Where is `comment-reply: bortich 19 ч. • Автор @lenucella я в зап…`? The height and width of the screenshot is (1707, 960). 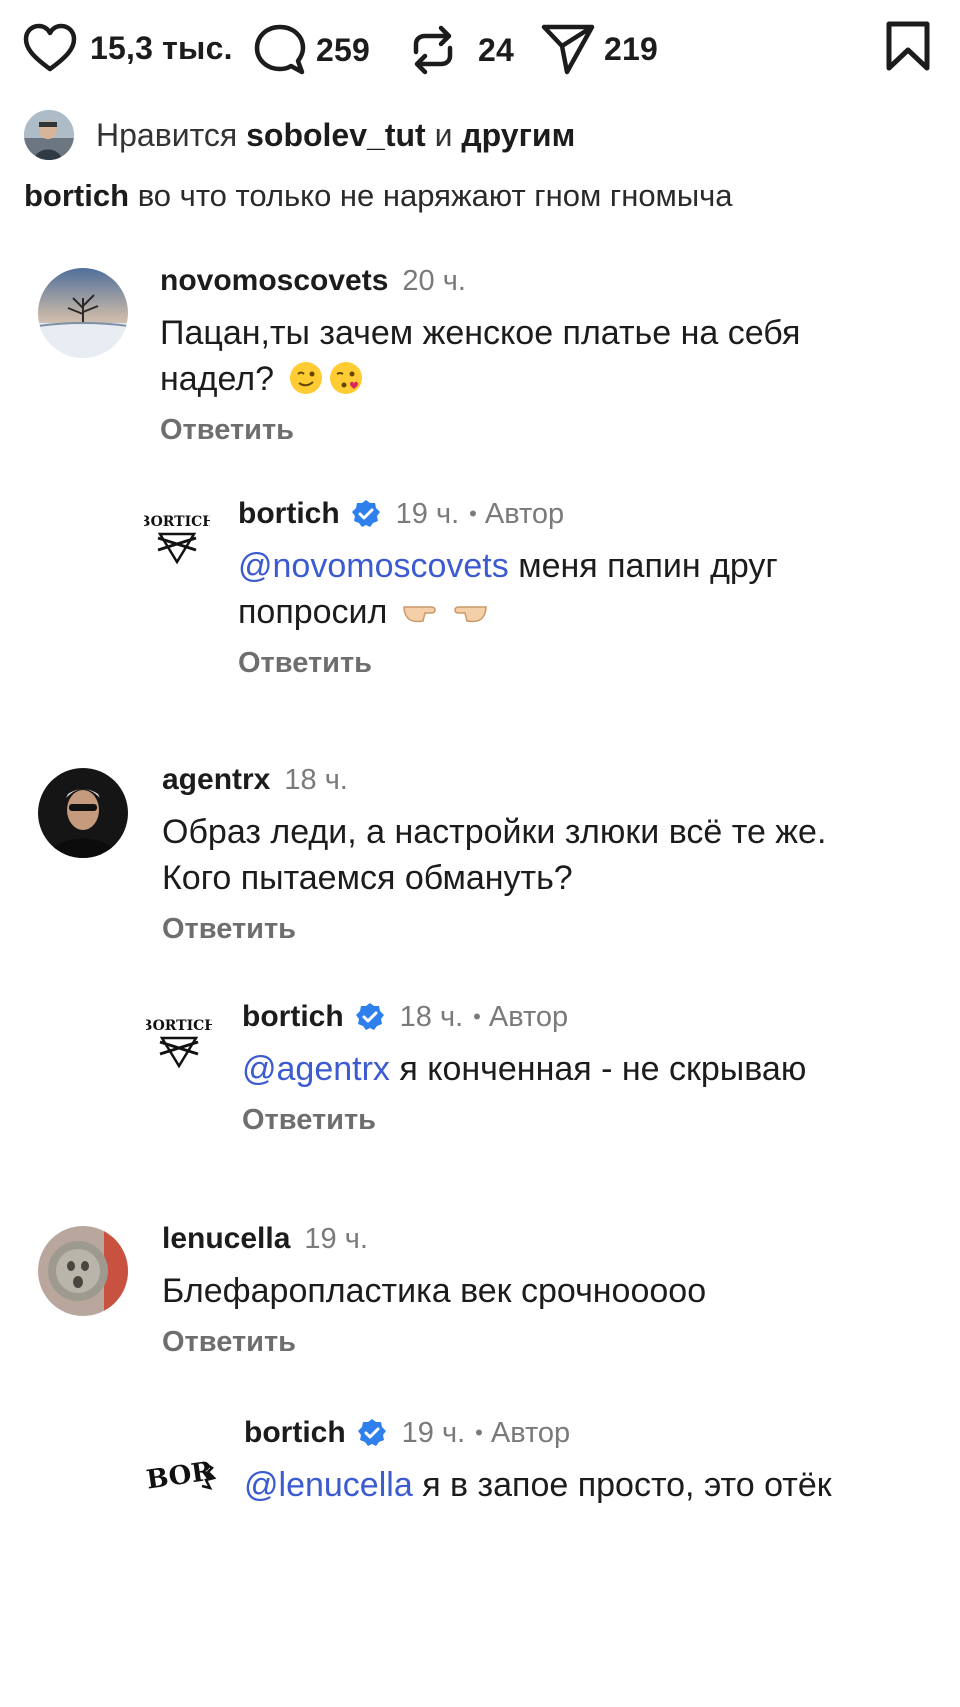 comment-reply: bortich 19 ч. • Автор @lenucella я в зап… is located at coordinates (589, 1462).